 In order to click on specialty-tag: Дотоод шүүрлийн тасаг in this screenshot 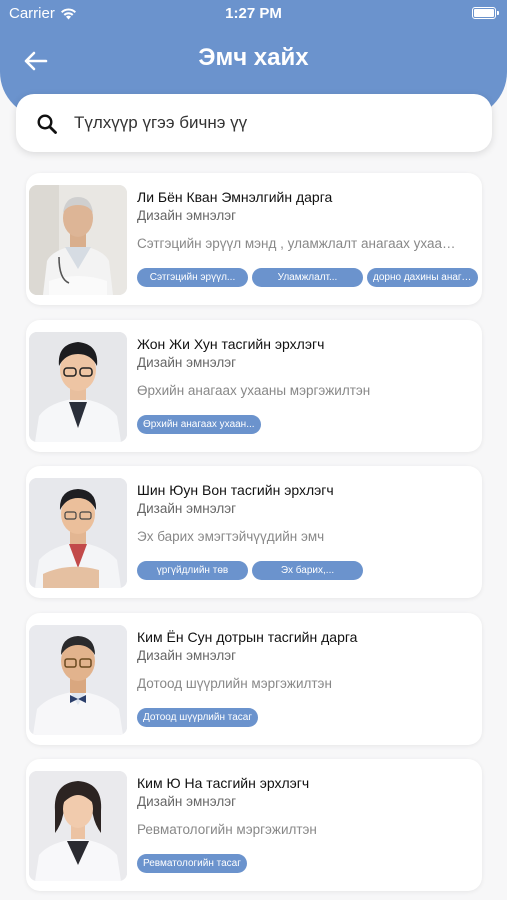, I will do `click(197, 717)`.